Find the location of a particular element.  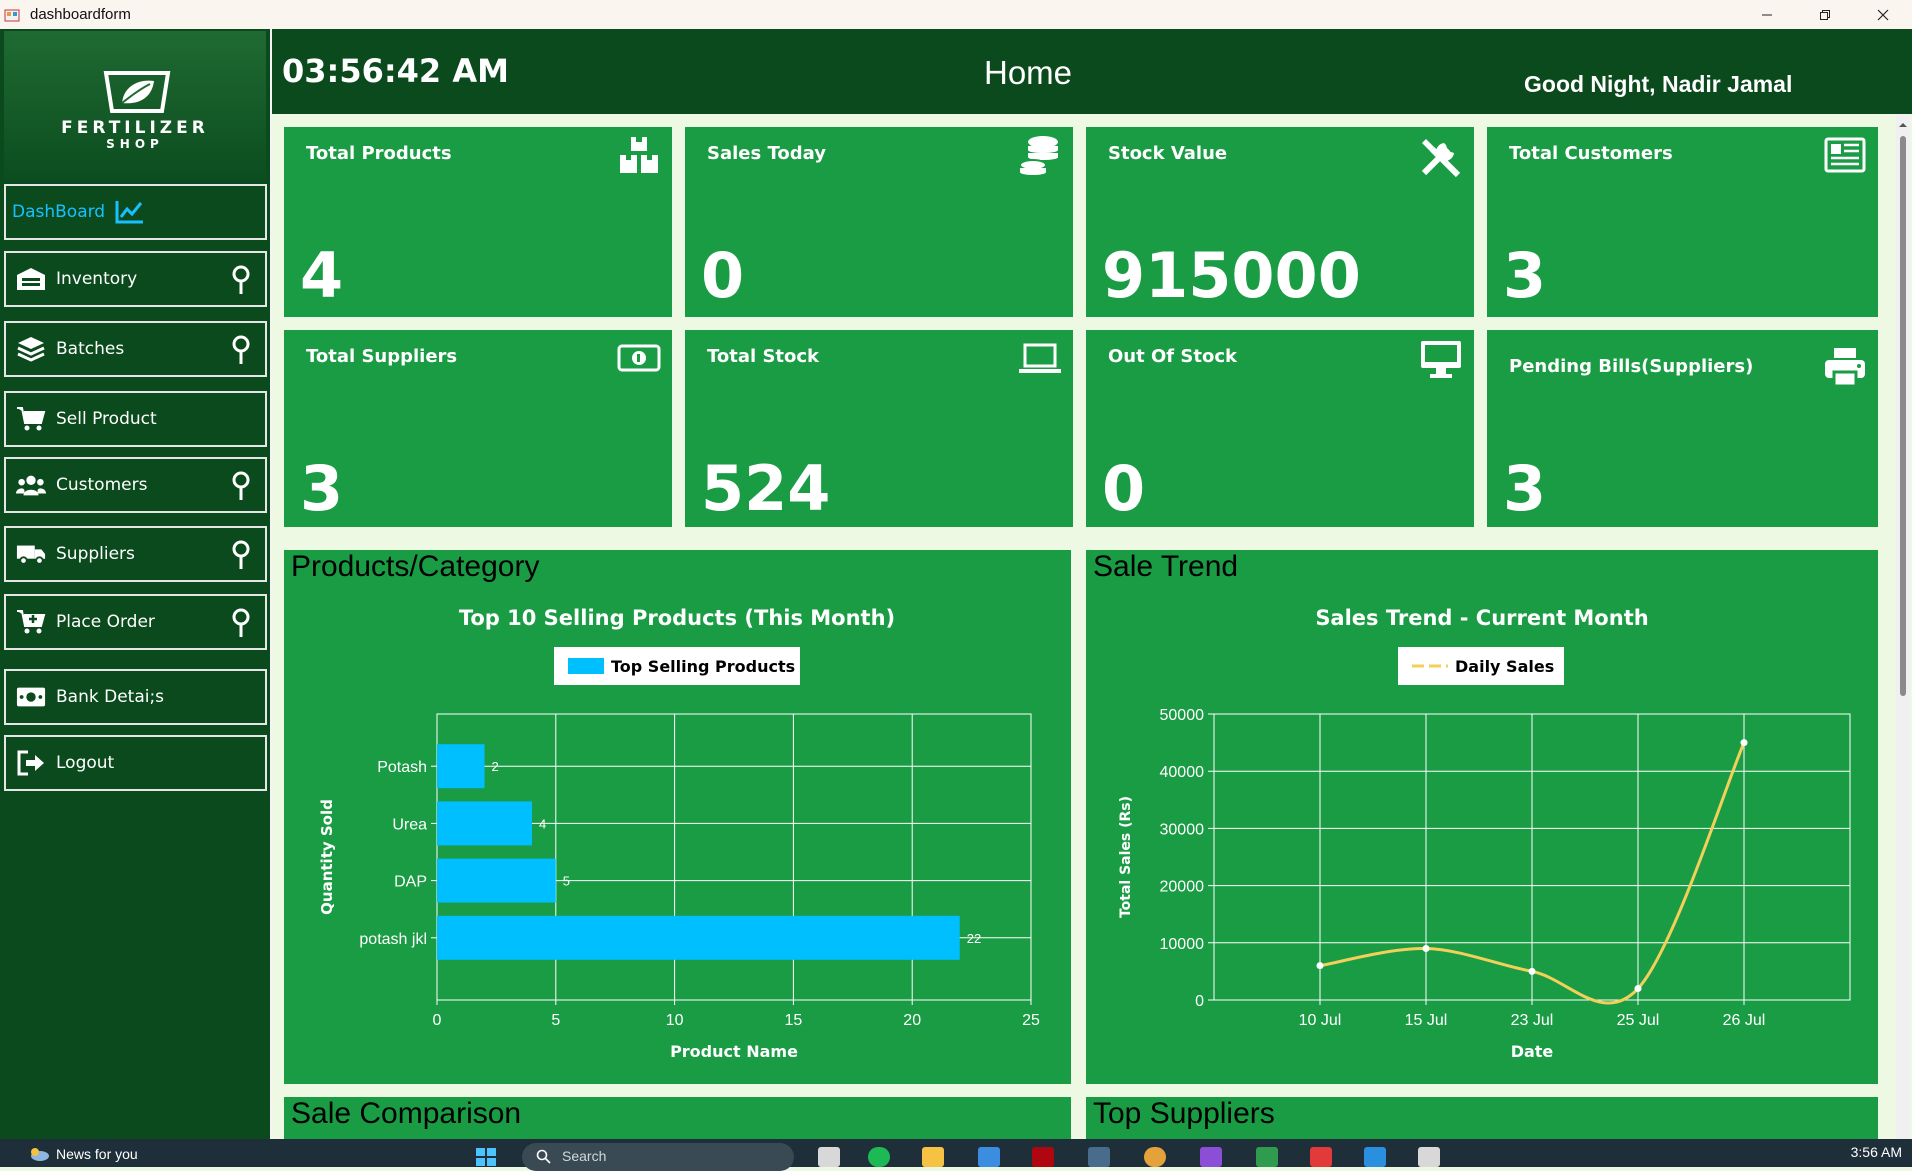

sidebar-item-label: DashBoard is located at coordinates (59, 212).